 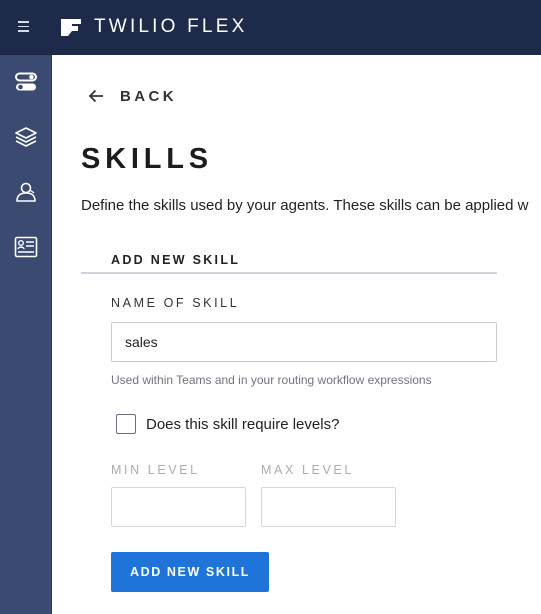 I want to click on sidebar-item-agents, so click(x=26, y=192).